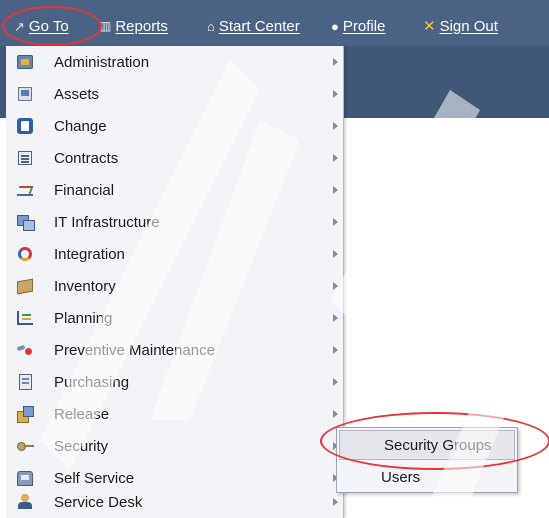 The width and height of the screenshot is (549, 518). I want to click on menu-item-label: Financial, so click(84, 190).